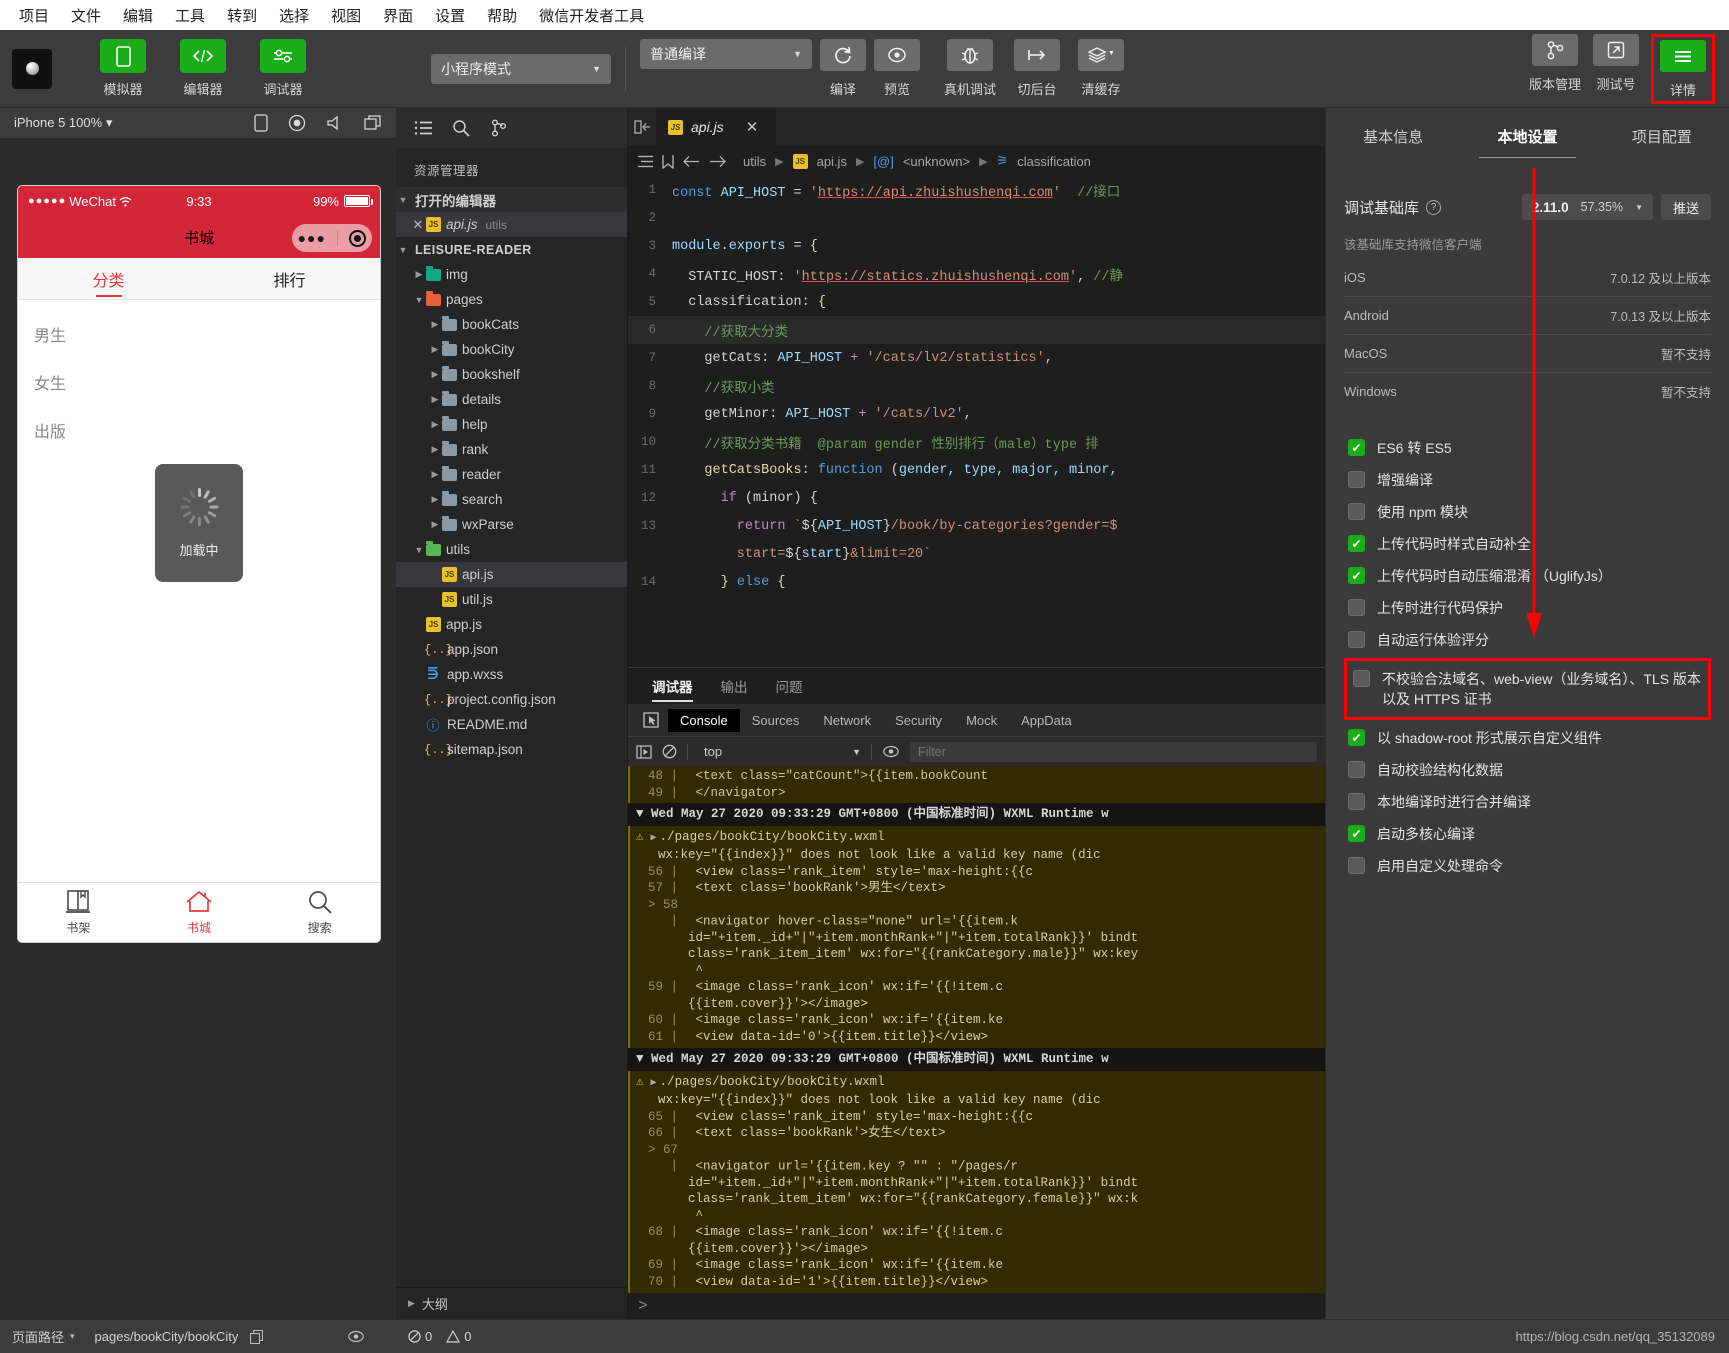 This screenshot has height=1353, width=1729. Describe the element at coordinates (1527, 689) in the screenshot. I see `setting-checkbox-row: 不校验合法域名、web-view（业务域名）、TLS 版本以及 HTTPS 证书` at that location.